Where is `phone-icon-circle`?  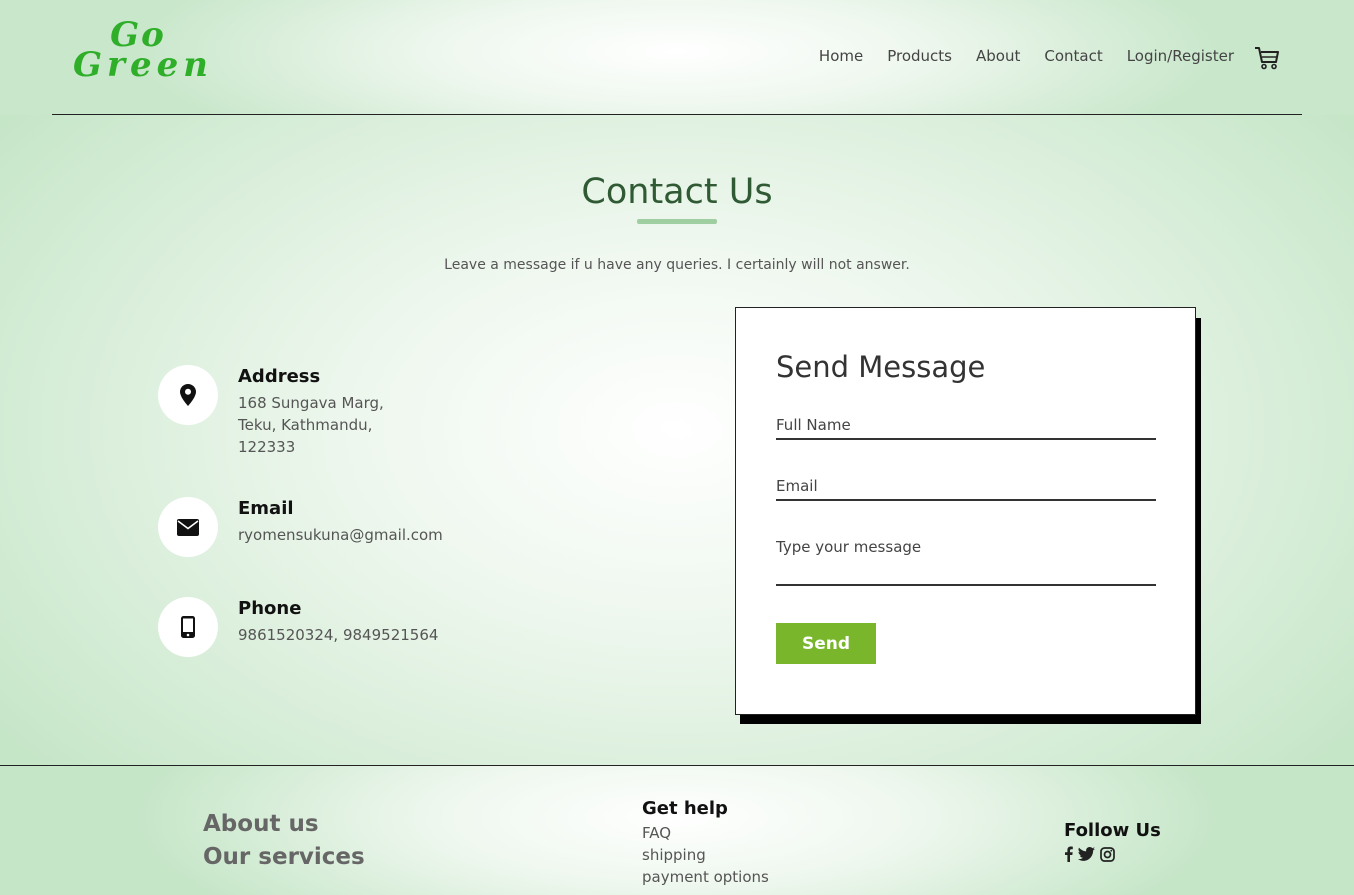 phone-icon-circle is located at coordinates (188, 627).